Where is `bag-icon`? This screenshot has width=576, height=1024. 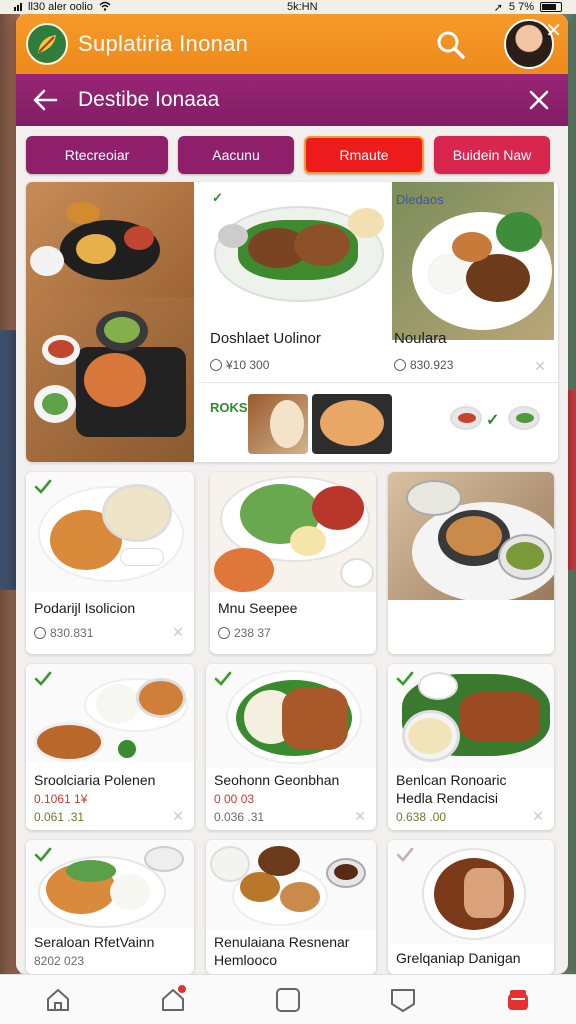 bag-icon is located at coordinates (518, 1000).